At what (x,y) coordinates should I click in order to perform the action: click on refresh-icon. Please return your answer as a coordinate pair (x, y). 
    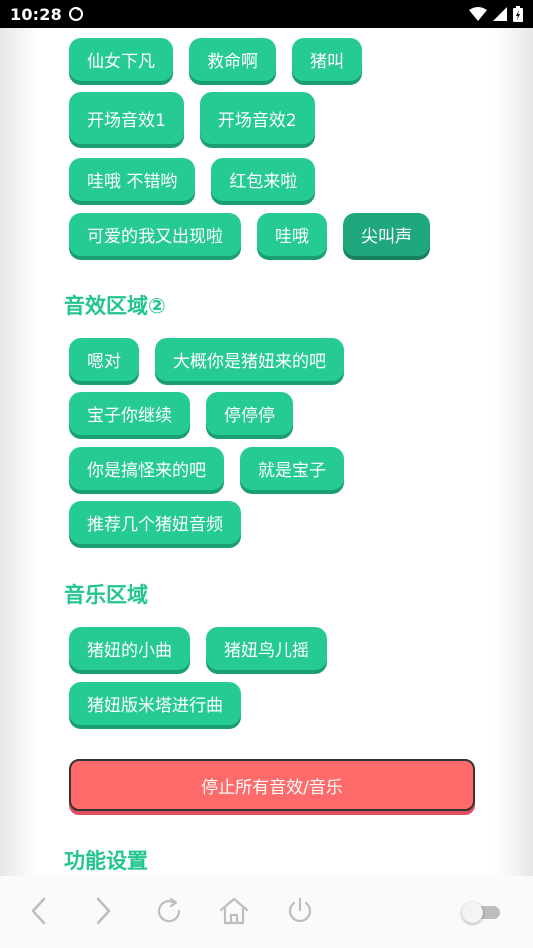
    Looking at the image, I should click on (169, 911).